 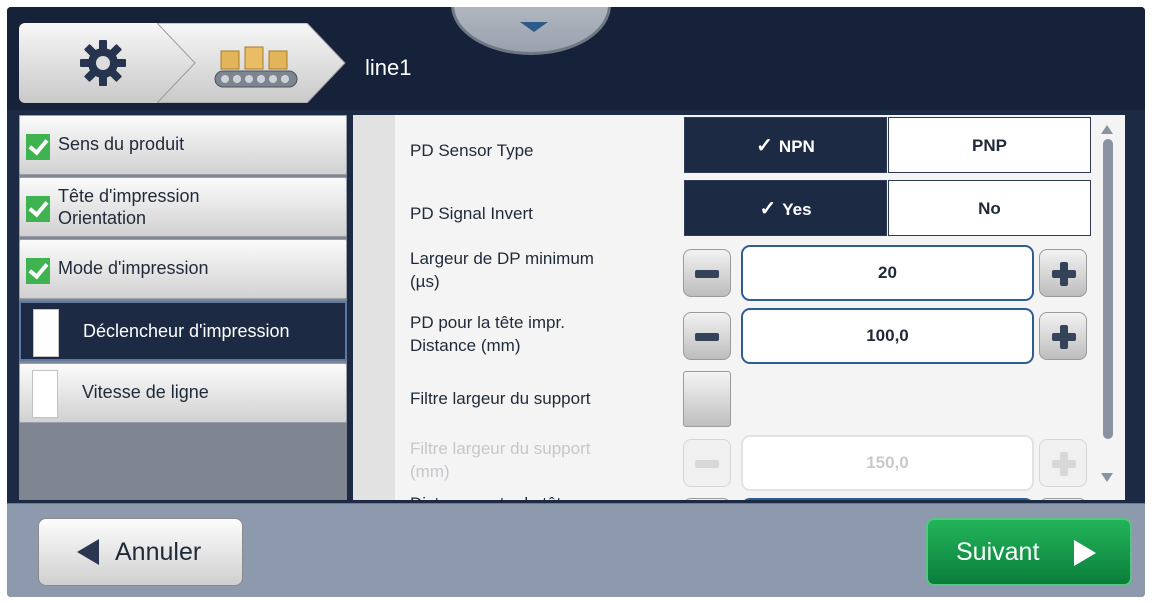 I want to click on vertical-scrollbar, so click(x=1108, y=307).